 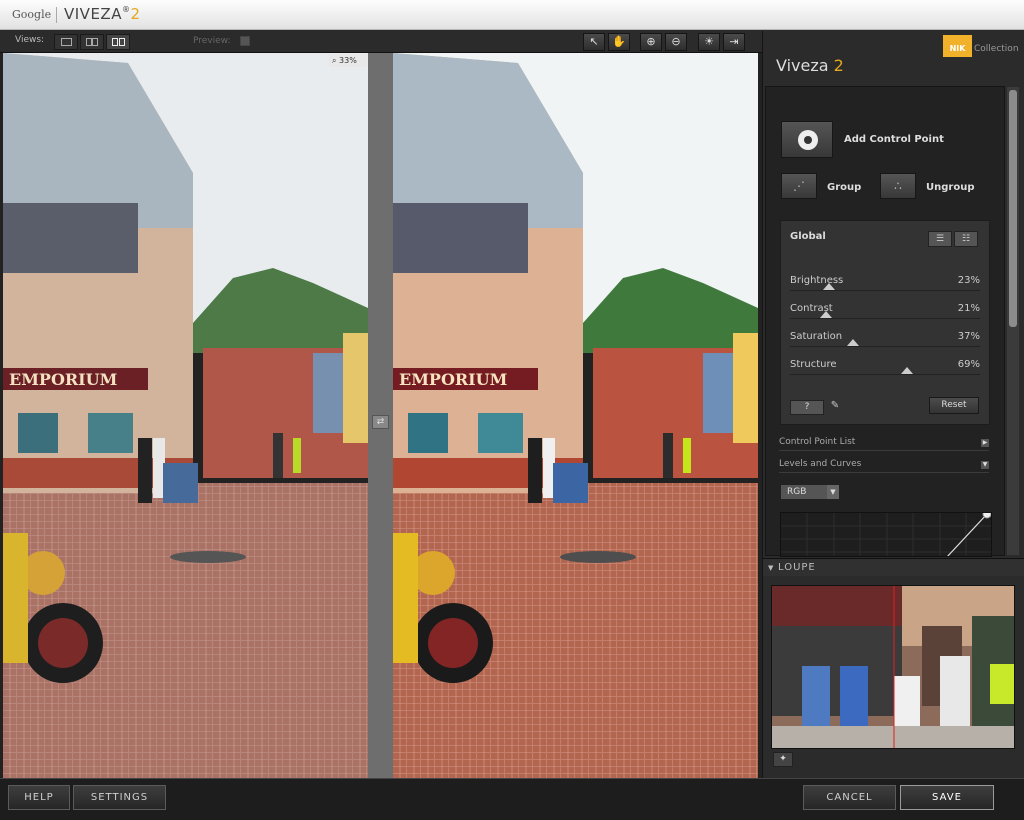 I want to click on split-view-button, so click(x=92, y=42).